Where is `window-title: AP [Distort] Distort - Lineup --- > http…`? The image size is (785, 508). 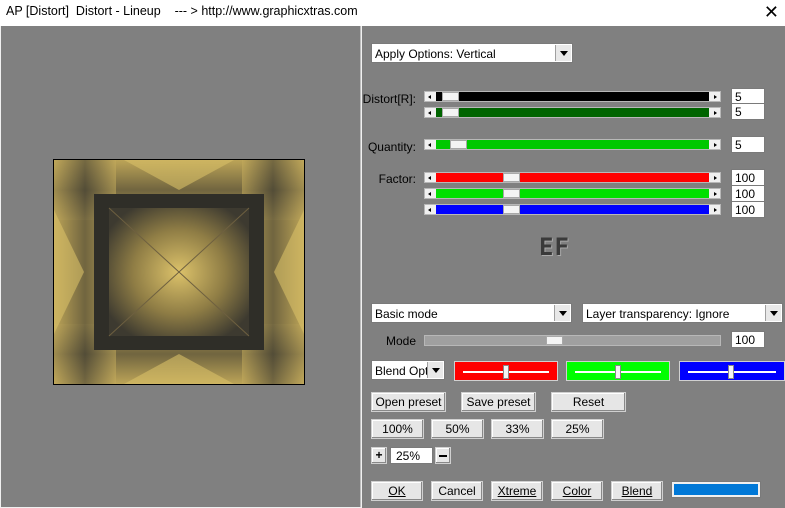 window-title: AP [Distort] Distort - Lineup --- > http… is located at coordinates (182, 11).